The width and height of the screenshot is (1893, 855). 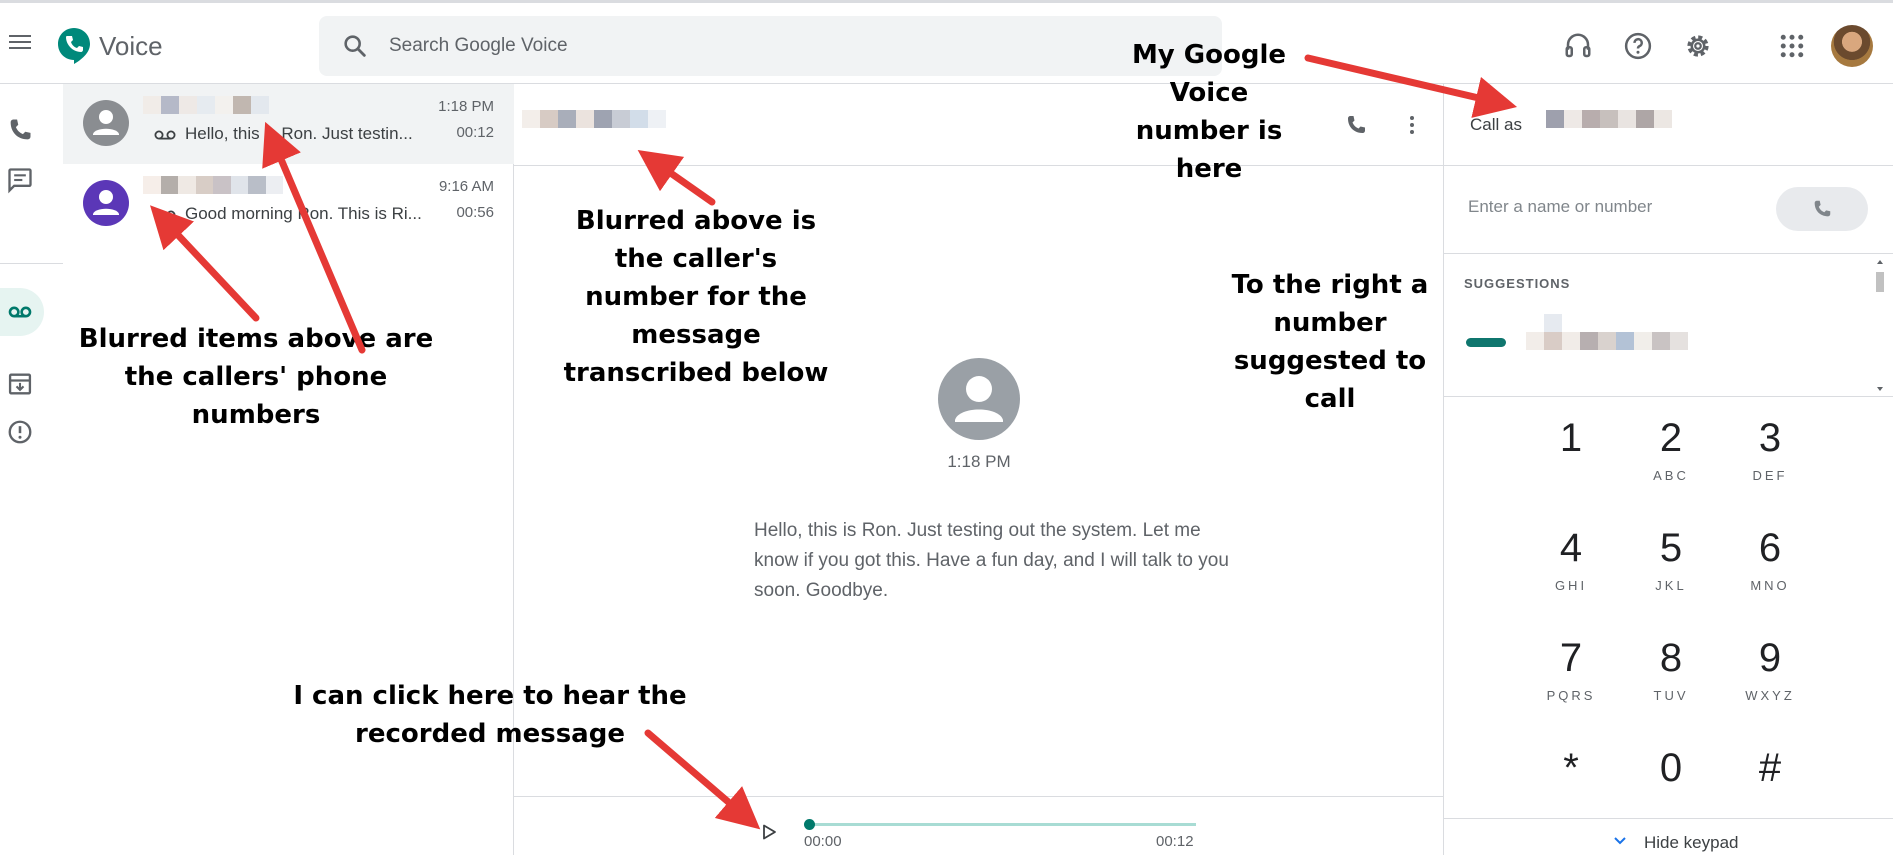 I want to click on suggestion-badge, so click(x=1486, y=342).